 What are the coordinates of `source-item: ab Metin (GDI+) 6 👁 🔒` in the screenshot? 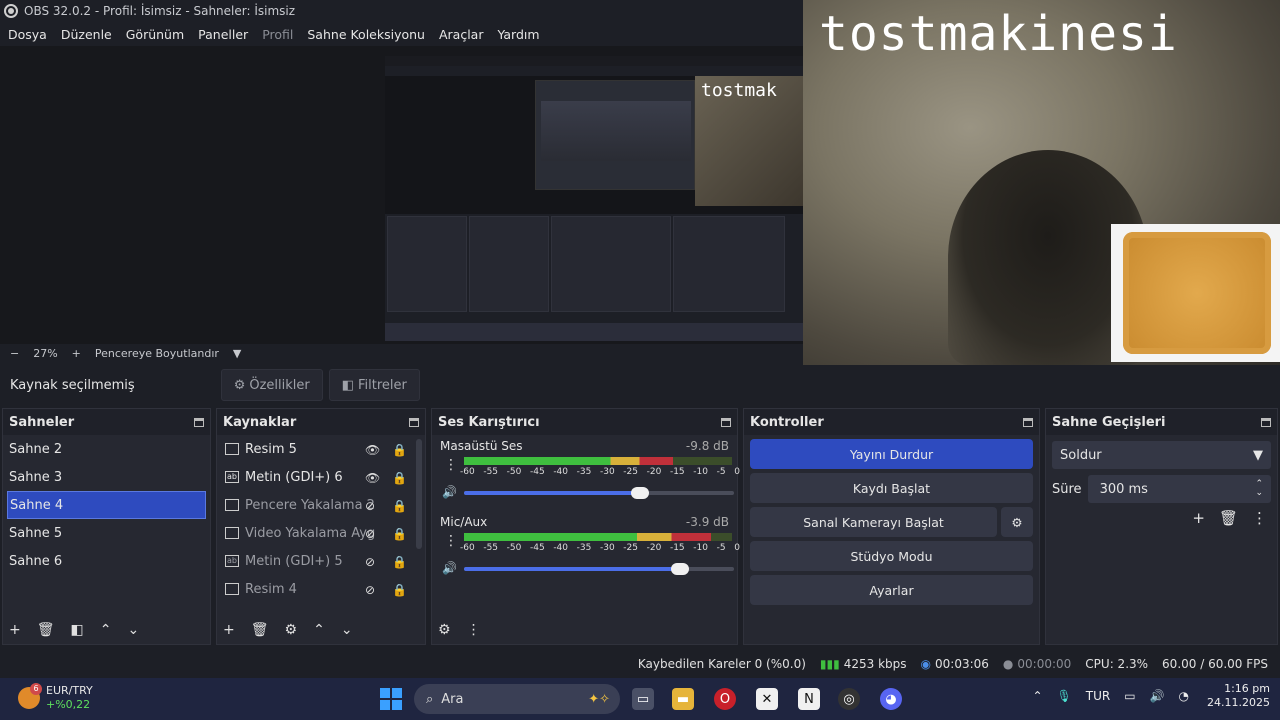 It's located at (321, 477).